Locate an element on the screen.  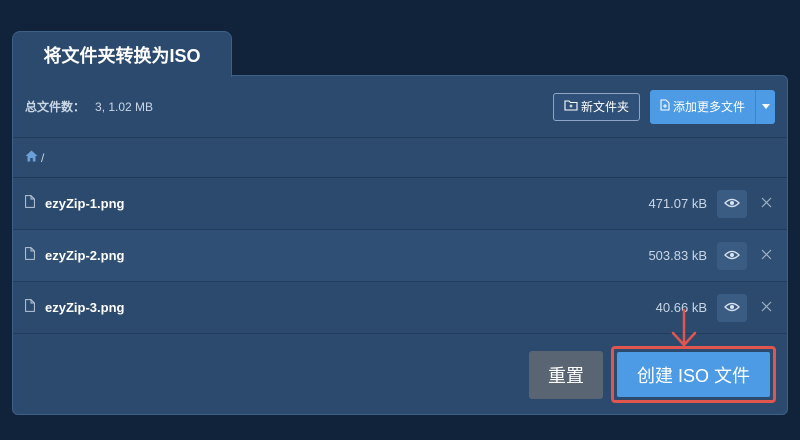
total-files-label: 总文件数： is located at coordinates (55, 107).